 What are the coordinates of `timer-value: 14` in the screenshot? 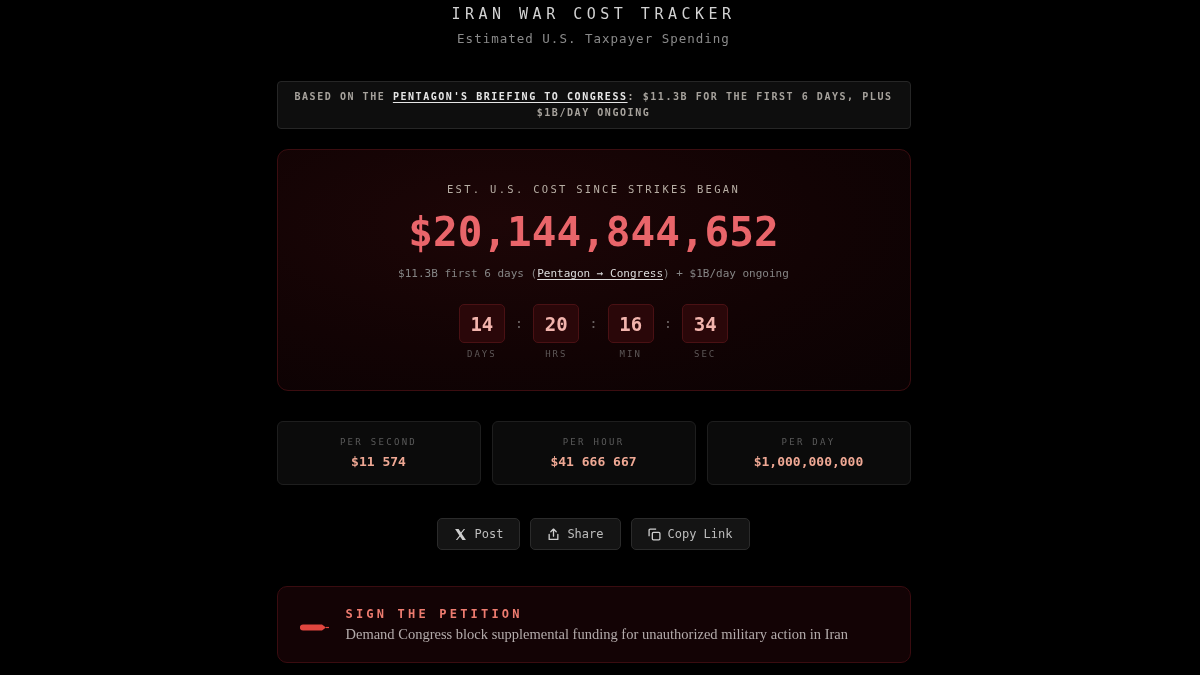 It's located at (481, 323).